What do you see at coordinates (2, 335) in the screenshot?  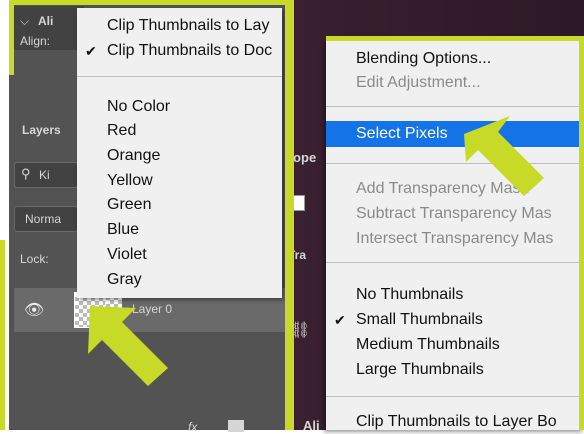 I see `annotation-border-left-side` at bounding box center [2, 335].